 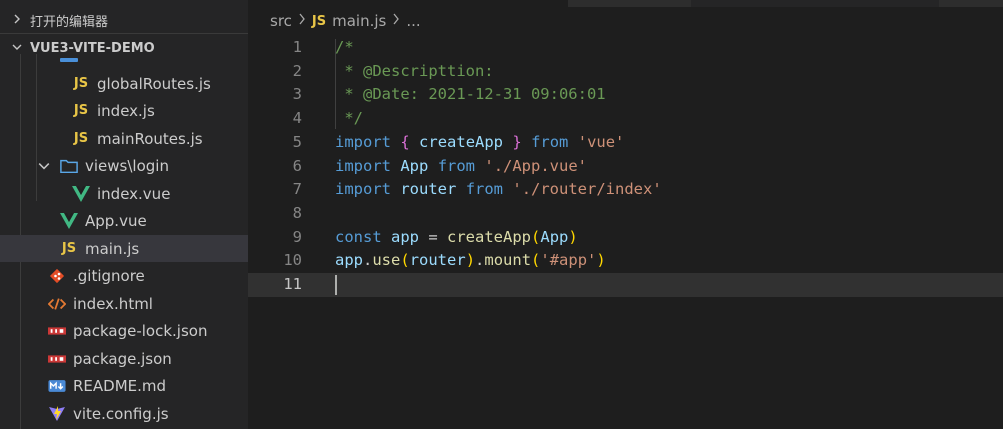 What do you see at coordinates (408, 3) in the screenshot?
I see `tab-main-js` at bounding box center [408, 3].